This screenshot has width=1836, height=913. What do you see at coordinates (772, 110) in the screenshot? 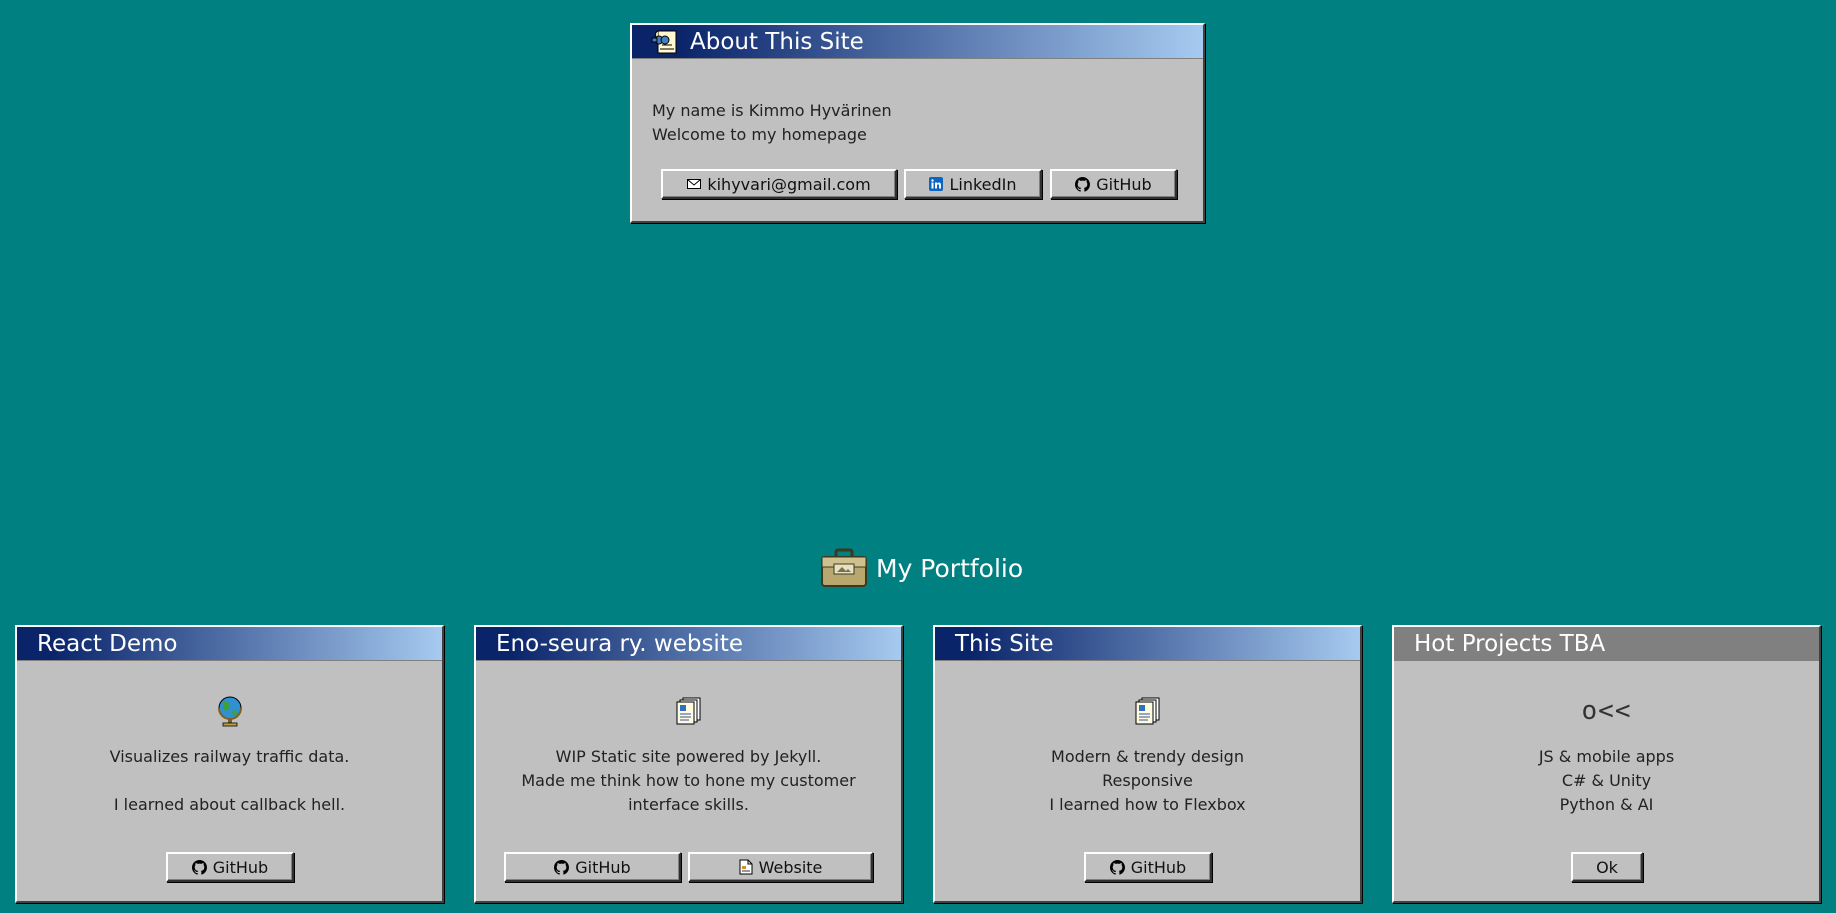
I see `about-line-1: My name is Kimmo Hyvärinen` at bounding box center [772, 110].